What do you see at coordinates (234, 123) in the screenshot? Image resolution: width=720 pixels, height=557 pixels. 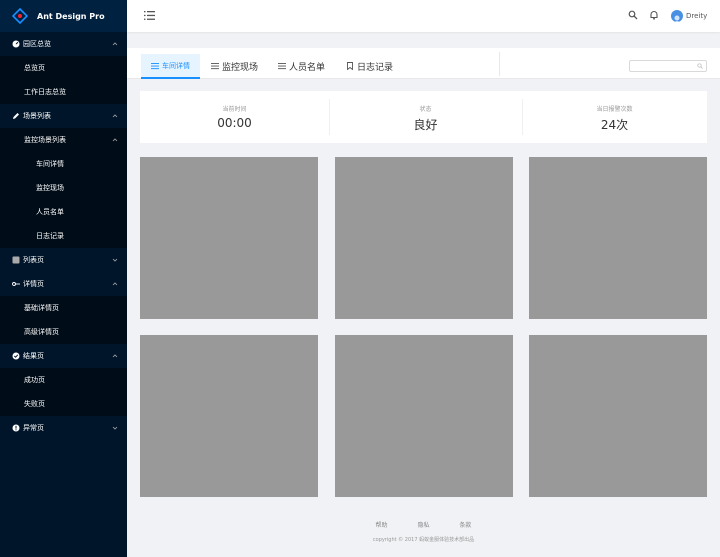 I see `stat-value: 00:00` at bounding box center [234, 123].